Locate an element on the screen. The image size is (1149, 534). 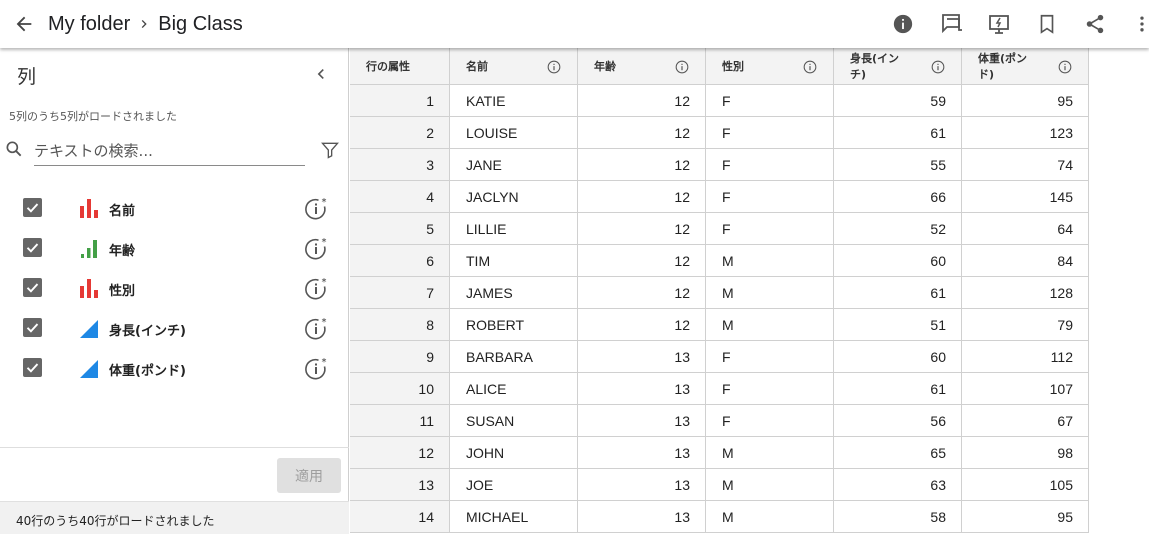
row-number-cell: 5 is located at coordinates (400, 229).